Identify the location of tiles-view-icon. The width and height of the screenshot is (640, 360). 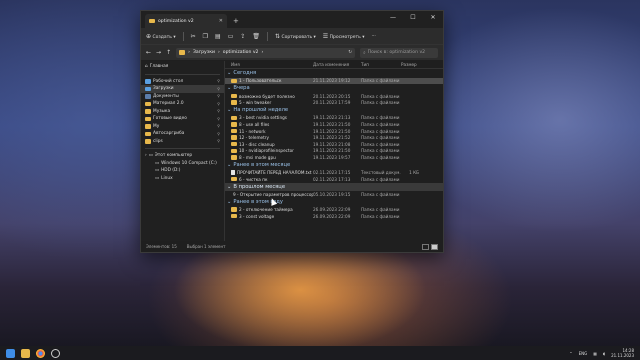
(434, 246).